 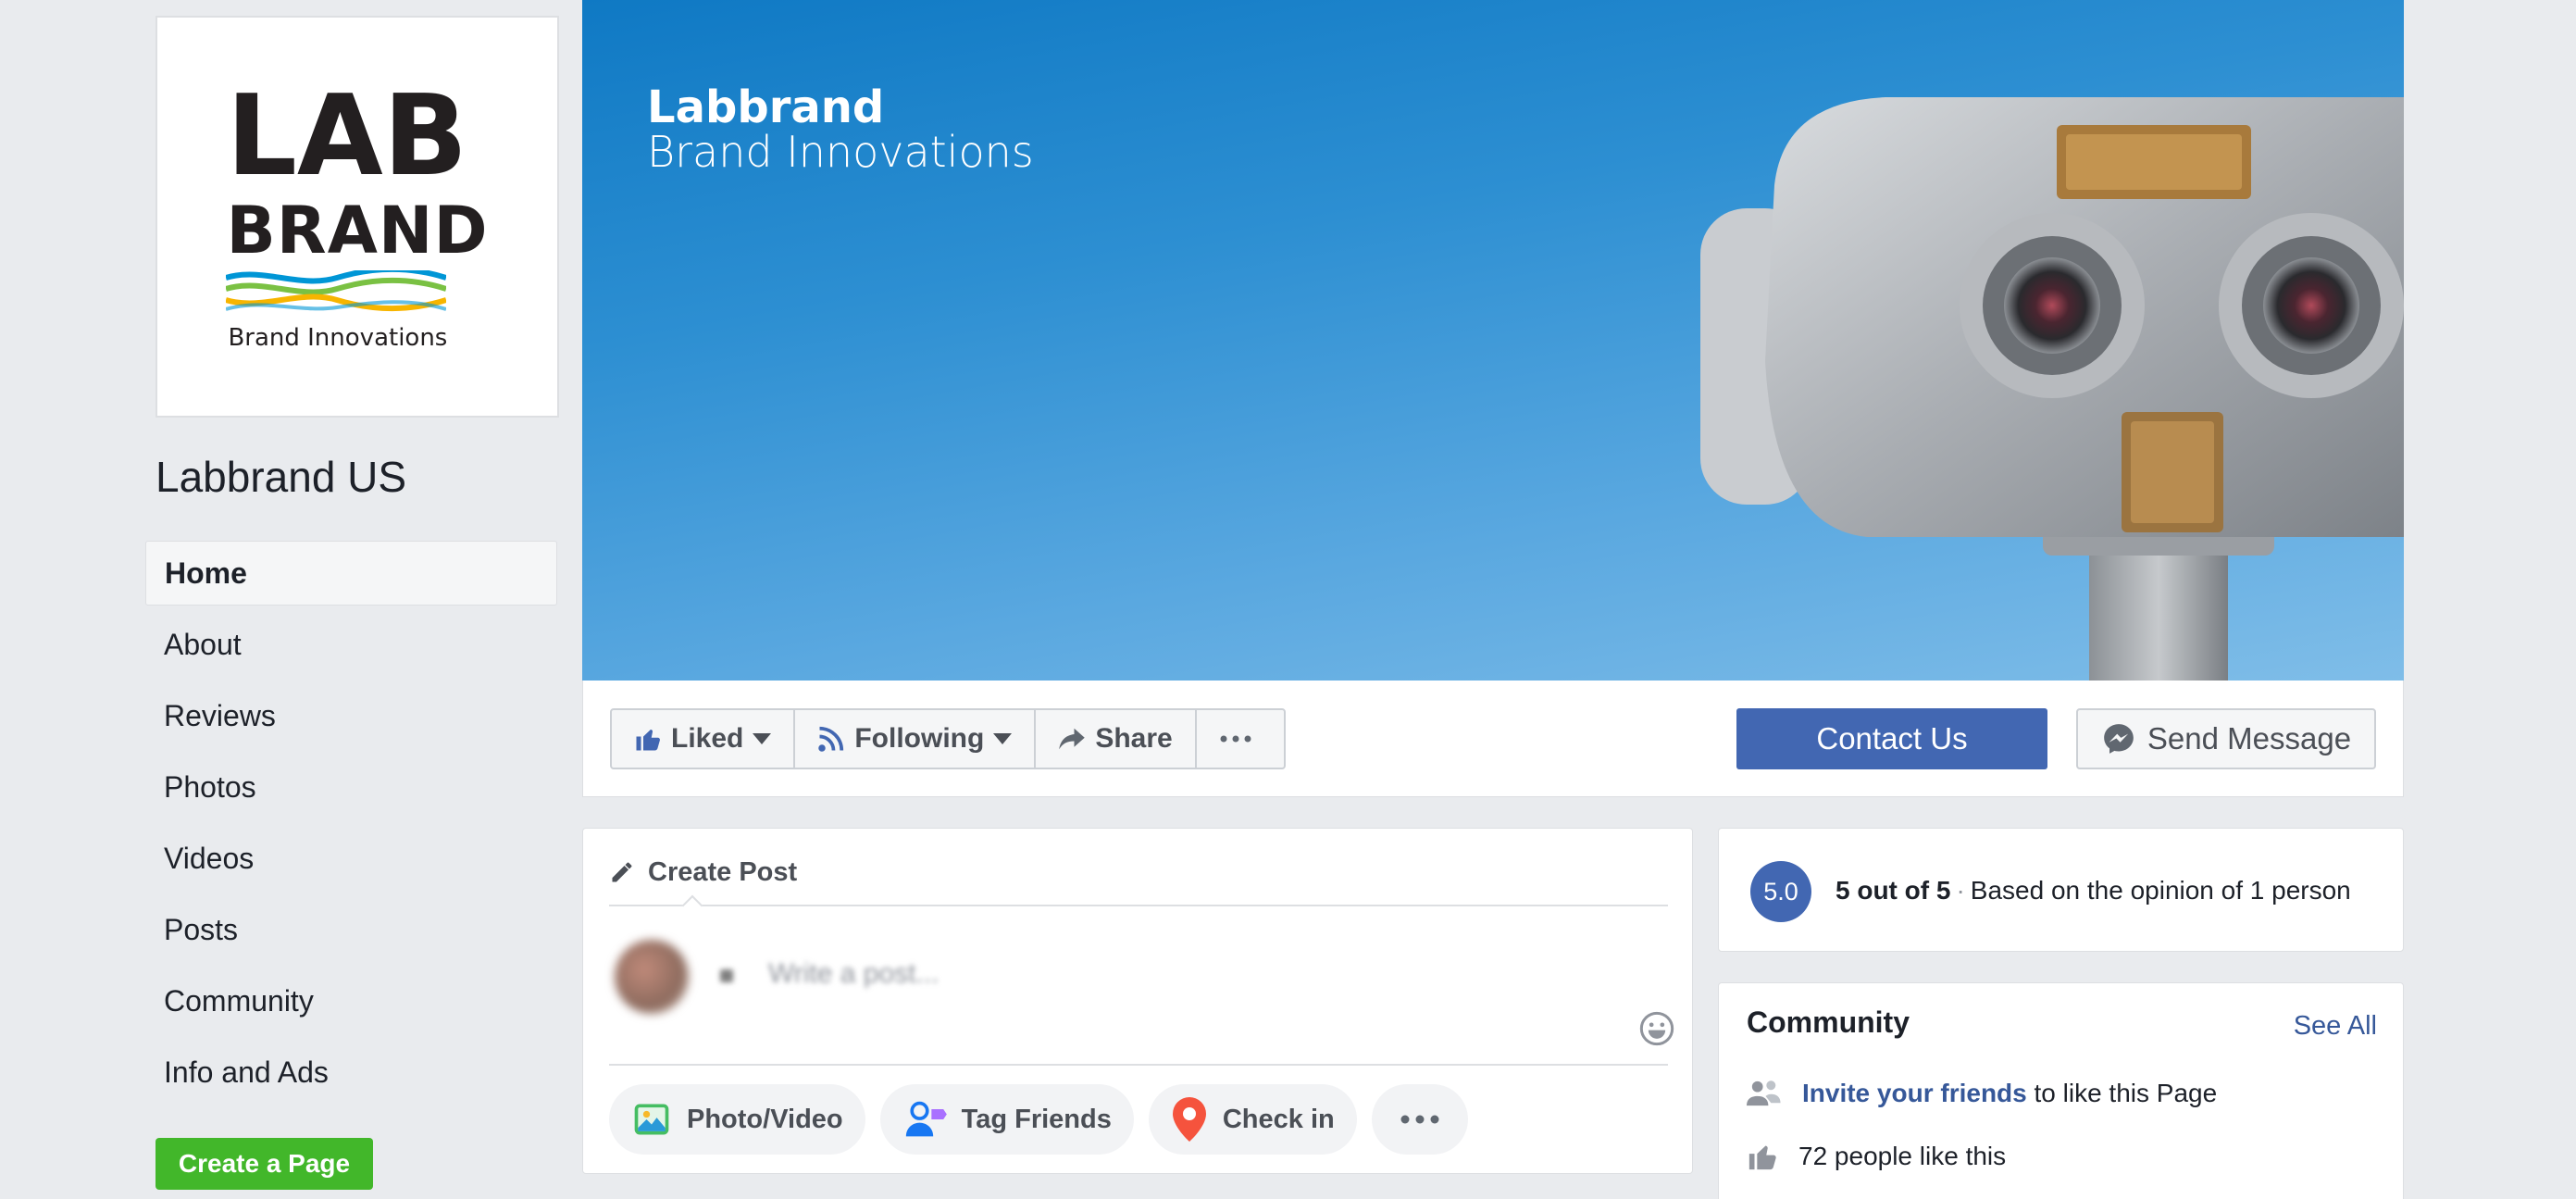 I want to click on rating-score-badge: 5.0, so click(x=1780, y=891).